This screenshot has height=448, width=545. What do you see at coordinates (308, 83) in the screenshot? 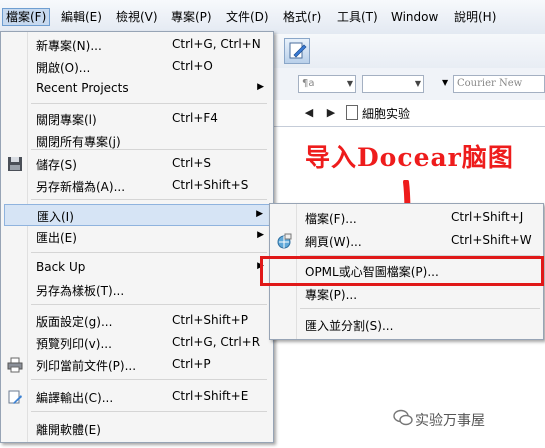
I see `style-combo-value: ¶a` at bounding box center [308, 83].